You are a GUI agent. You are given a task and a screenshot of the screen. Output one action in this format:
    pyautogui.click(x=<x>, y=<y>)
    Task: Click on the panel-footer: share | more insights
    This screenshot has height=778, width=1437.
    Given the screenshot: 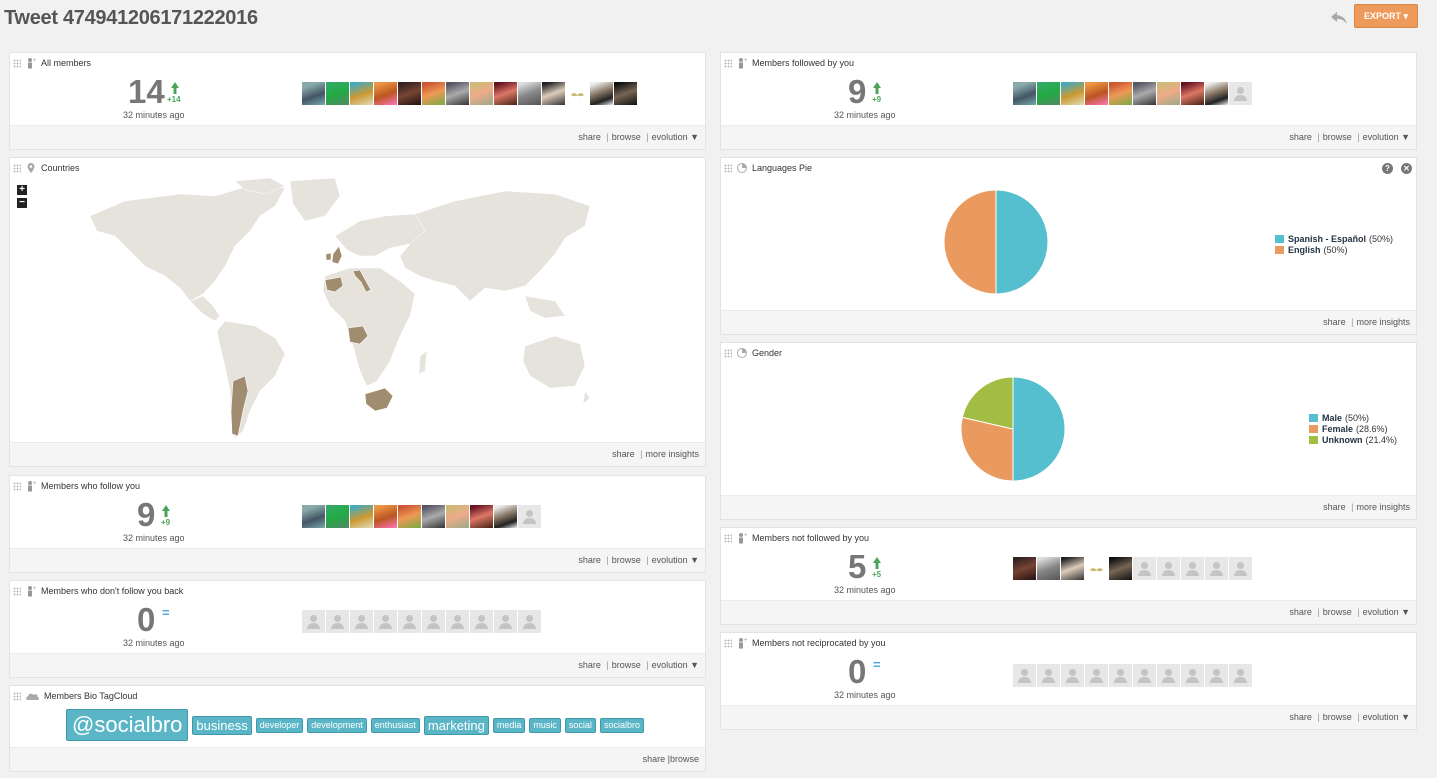 What is the action you would take?
    pyautogui.click(x=1068, y=507)
    